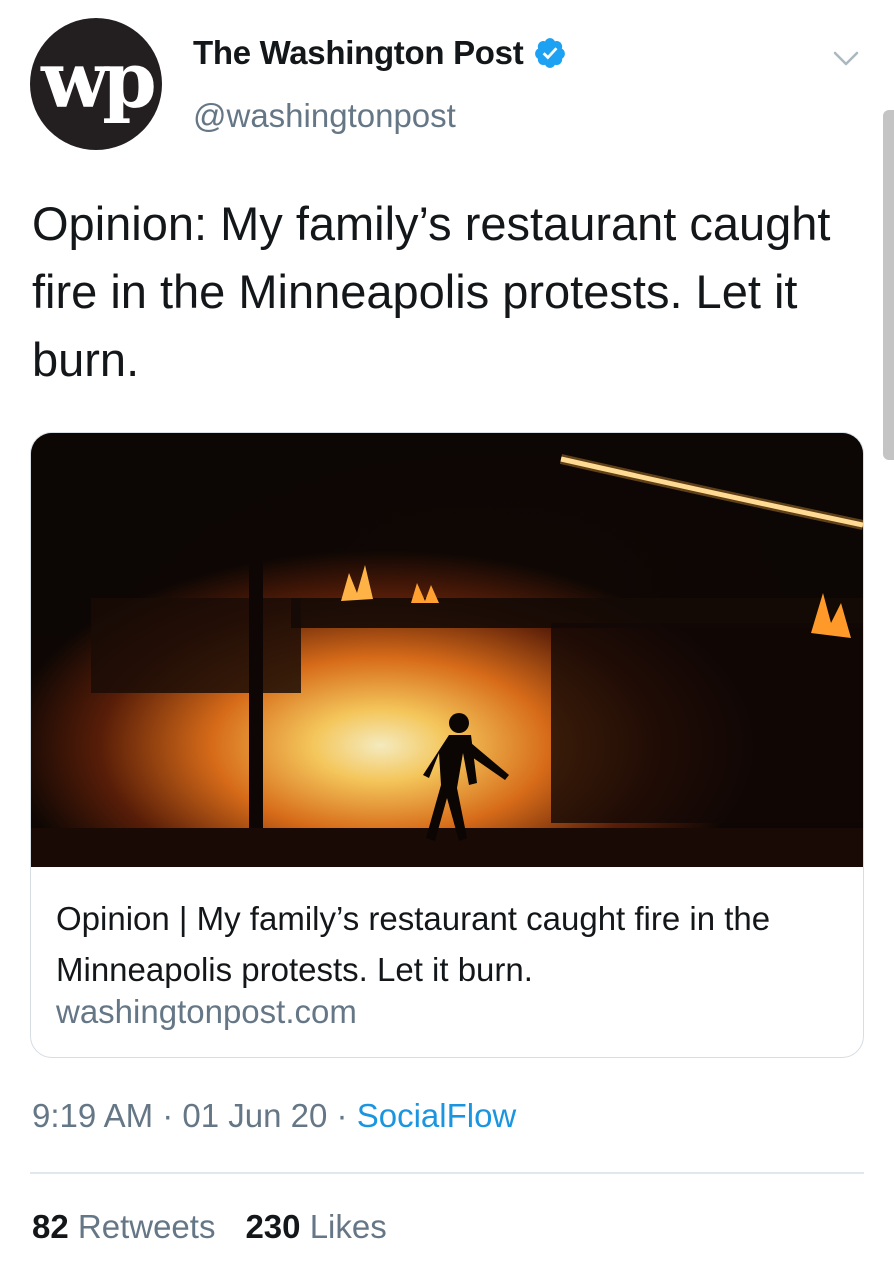 This screenshot has width=894, height=1280. What do you see at coordinates (447, 1173) in the screenshot?
I see `divider` at bounding box center [447, 1173].